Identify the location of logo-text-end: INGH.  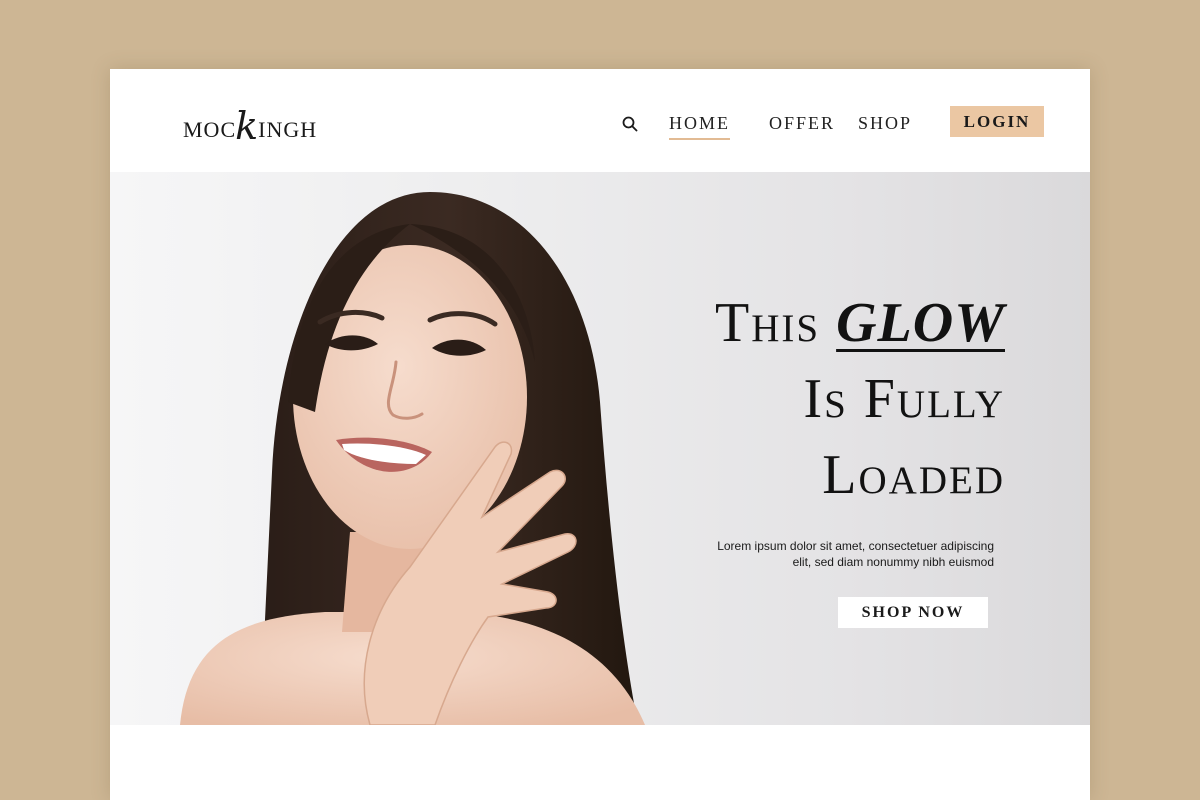
(288, 129).